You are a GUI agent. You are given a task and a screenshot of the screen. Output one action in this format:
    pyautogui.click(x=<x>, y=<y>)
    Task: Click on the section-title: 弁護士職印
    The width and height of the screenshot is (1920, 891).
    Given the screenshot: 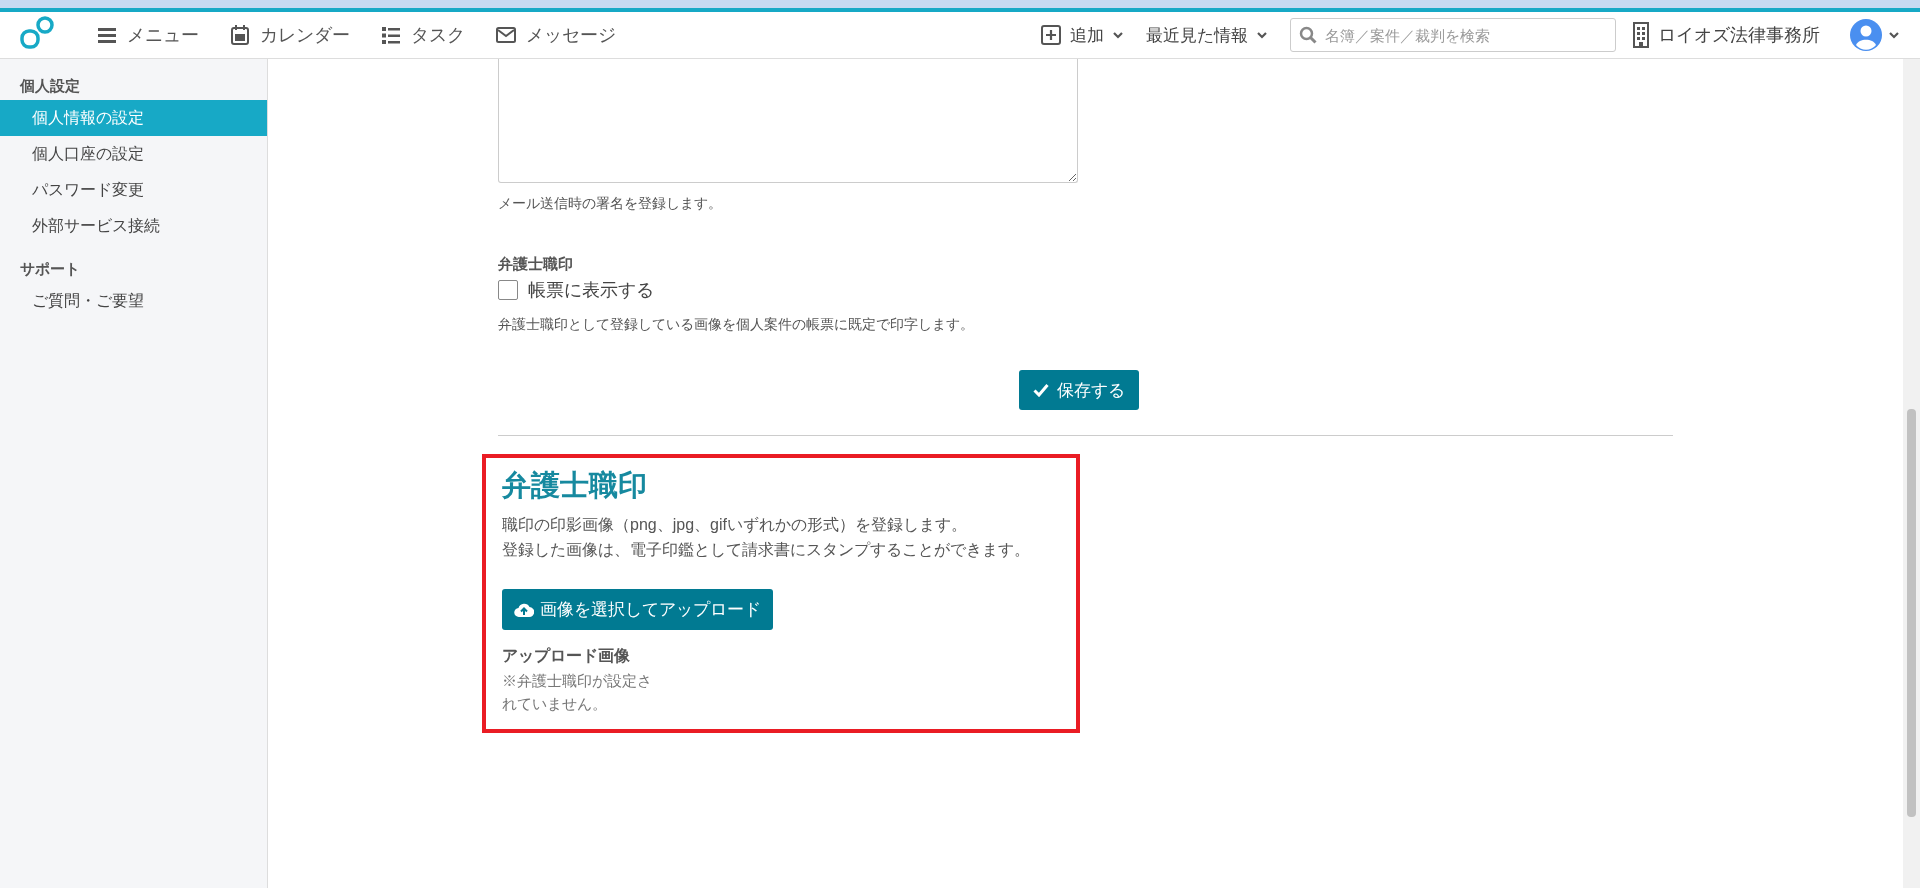 What is the action you would take?
    pyautogui.click(x=575, y=485)
    